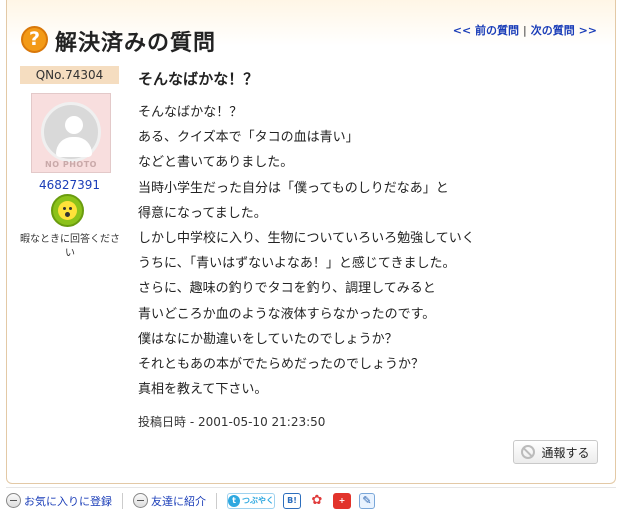 The image size is (619, 517). Describe the element at coordinates (287, 289) in the screenshot. I see `question-line: さらに、趣味の釣りでタコを釣り、調理してみると` at that location.